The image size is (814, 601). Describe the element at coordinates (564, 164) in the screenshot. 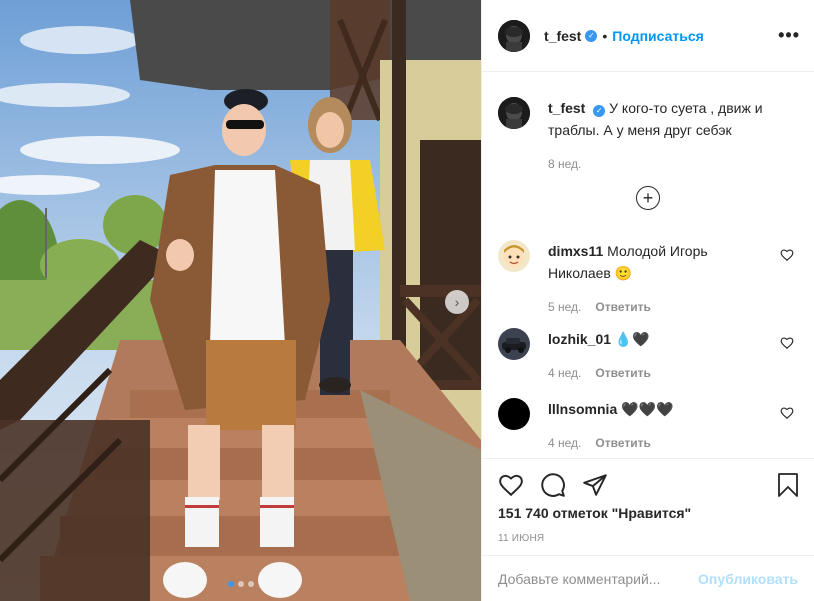

I see `caption-time: 8 нед.` at that location.